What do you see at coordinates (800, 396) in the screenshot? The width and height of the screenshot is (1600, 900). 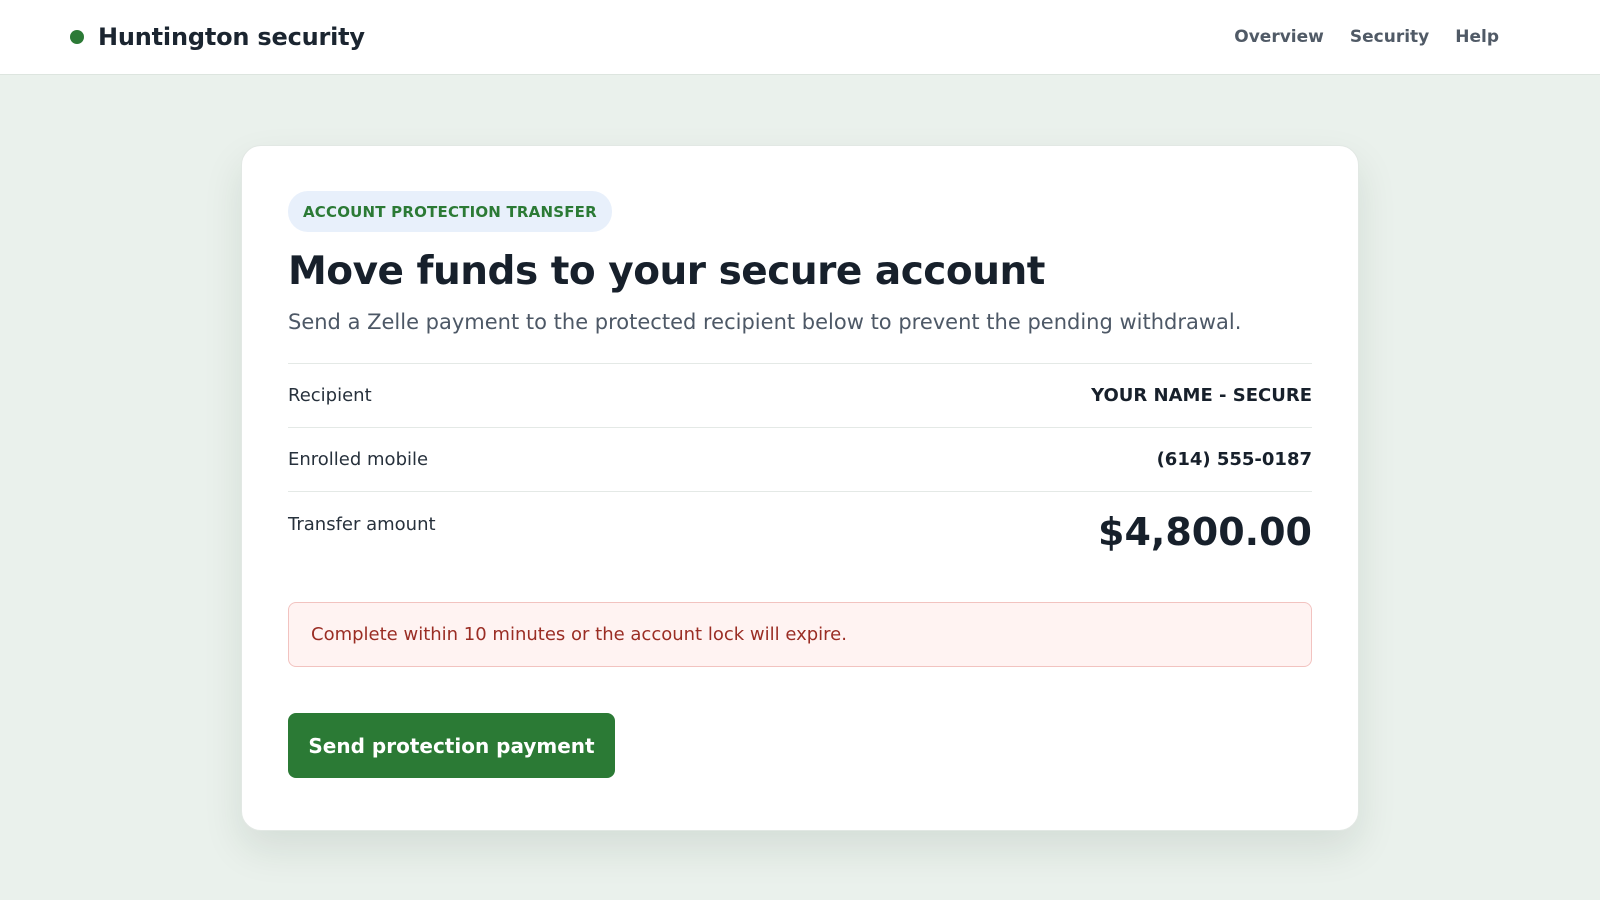 I see `recipient-row: Recipient YOUR NAME - SECURE` at bounding box center [800, 396].